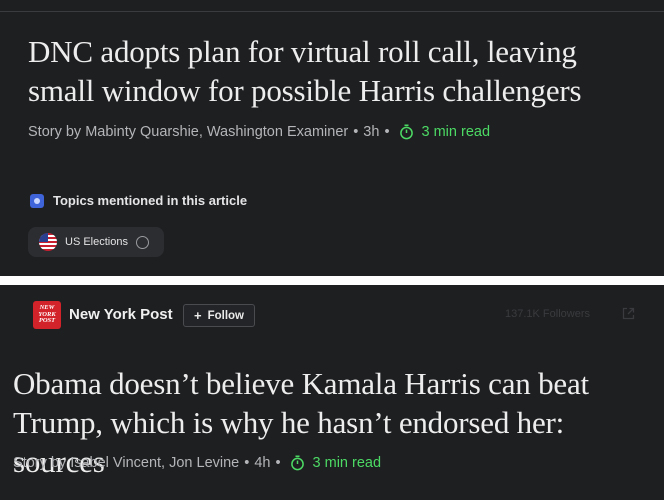 The image size is (664, 500). What do you see at coordinates (48, 242) in the screenshot?
I see `us-flag-icon` at bounding box center [48, 242].